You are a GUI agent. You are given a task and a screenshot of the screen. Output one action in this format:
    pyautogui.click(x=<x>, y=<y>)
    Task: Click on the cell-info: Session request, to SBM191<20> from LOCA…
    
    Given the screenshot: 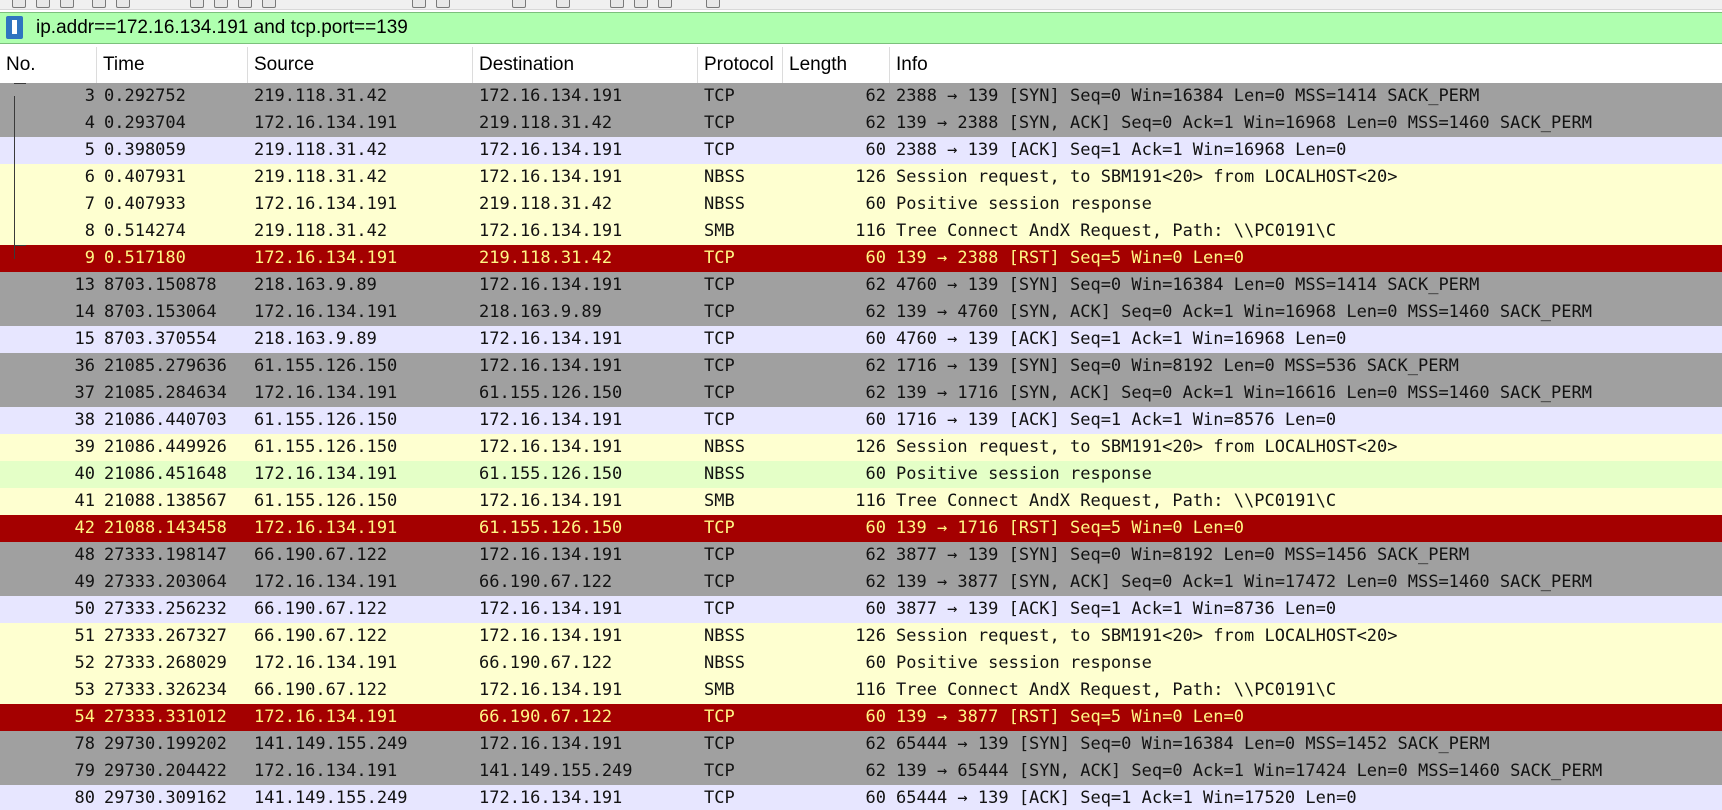 What is the action you would take?
    pyautogui.click(x=1147, y=636)
    